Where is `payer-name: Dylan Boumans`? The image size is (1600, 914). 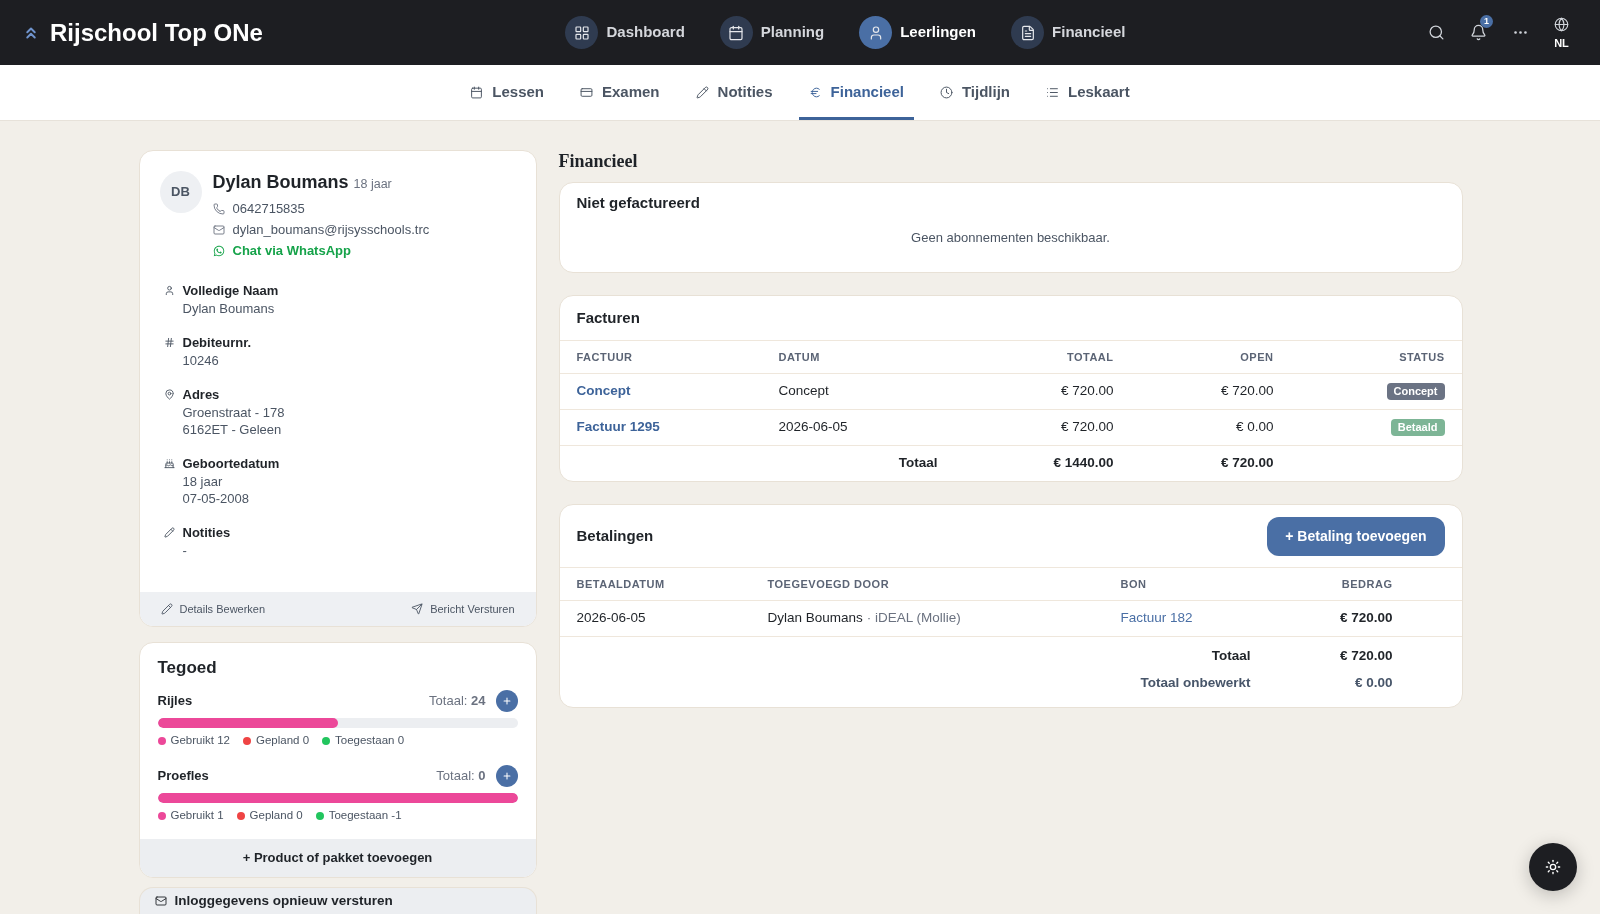
payer-name: Dylan Boumans is located at coordinates (815, 618).